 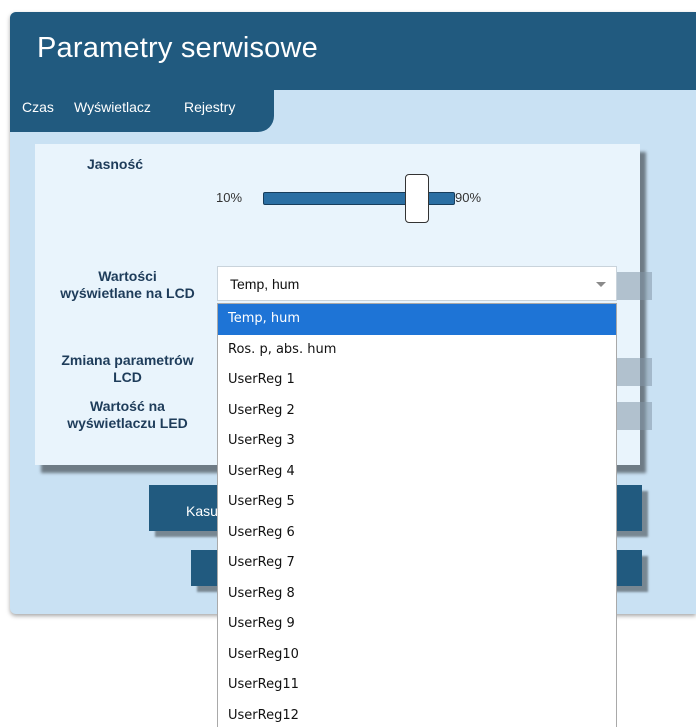 I want to click on dropdown-option-userreg-3: UserReg 3, so click(x=417, y=441).